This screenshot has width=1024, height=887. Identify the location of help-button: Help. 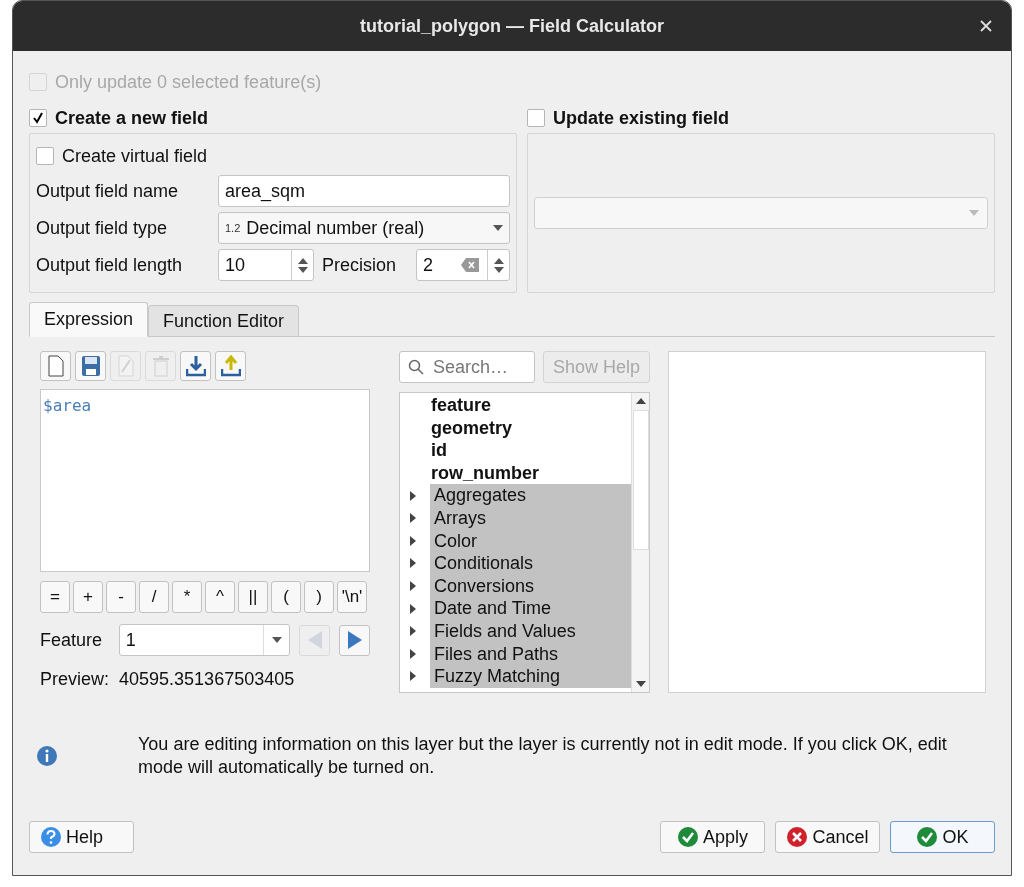
(81, 837).